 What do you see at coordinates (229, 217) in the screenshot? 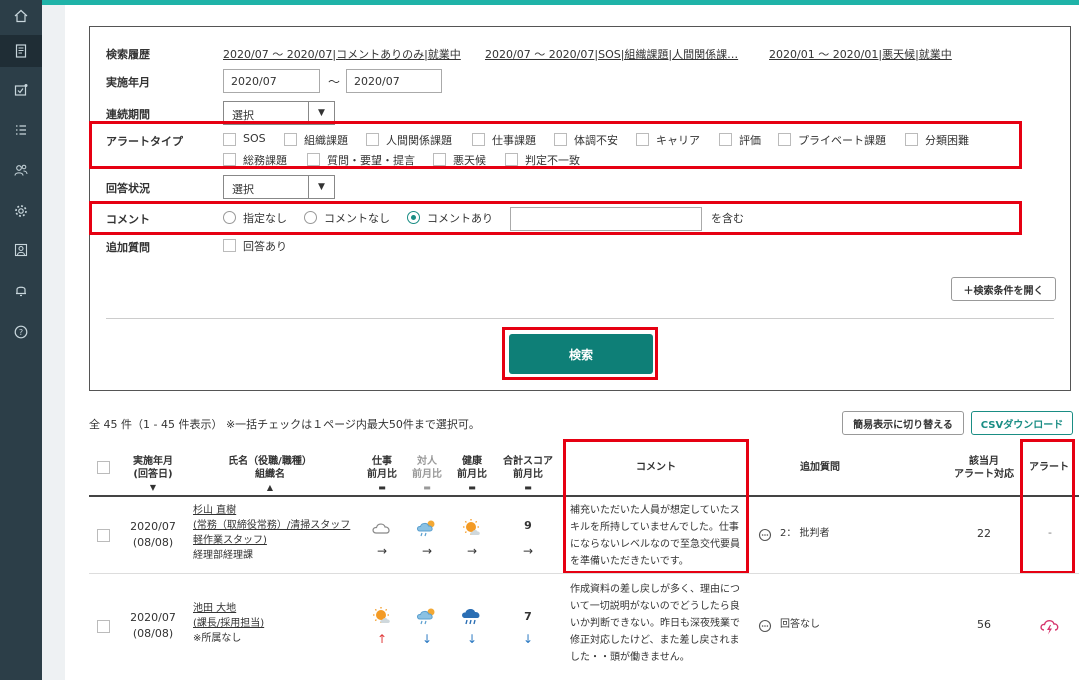
I see `comment-radio-none` at bounding box center [229, 217].